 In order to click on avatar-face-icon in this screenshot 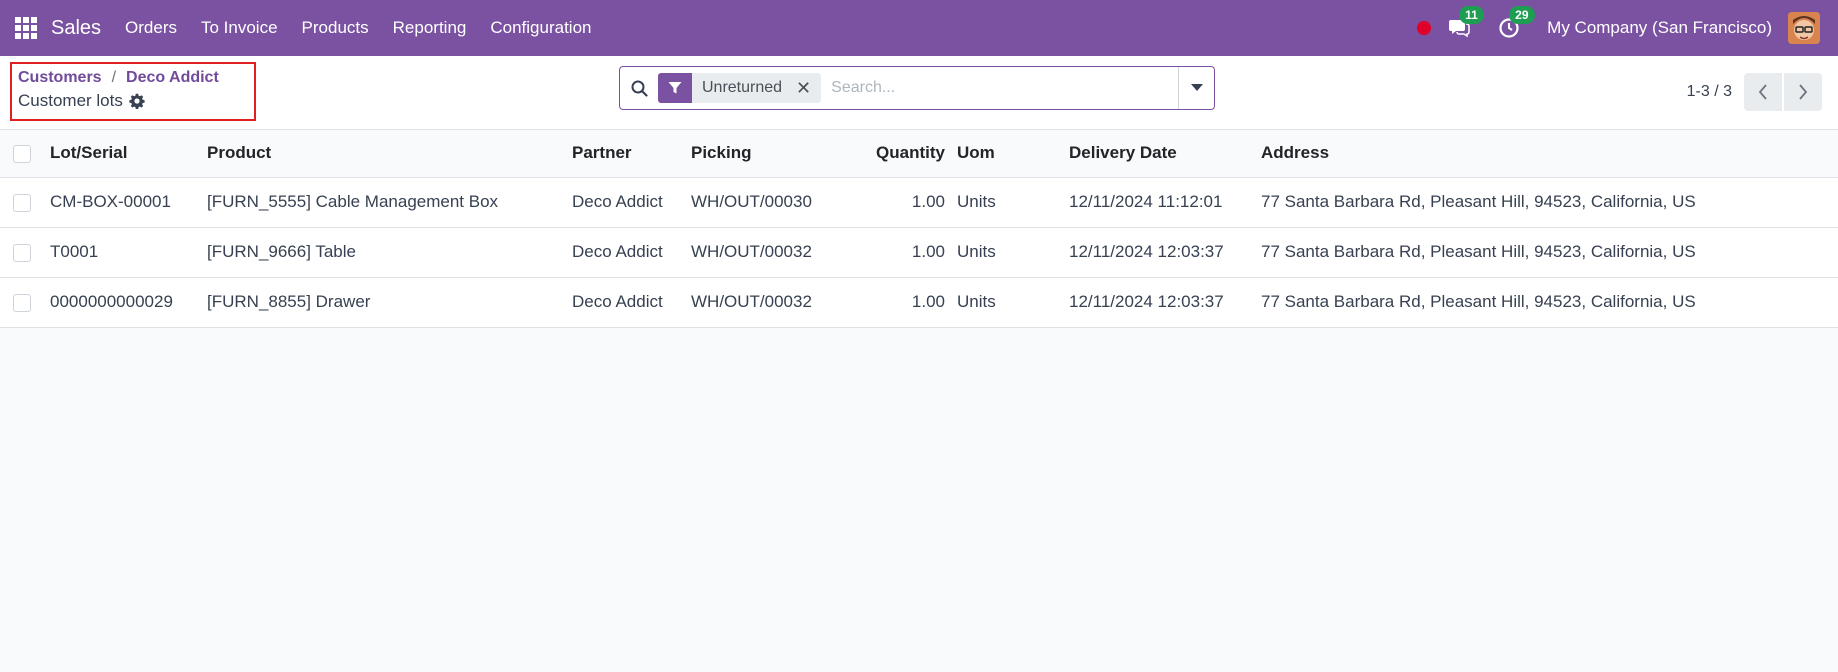, I will do `click(1804, 28)`.